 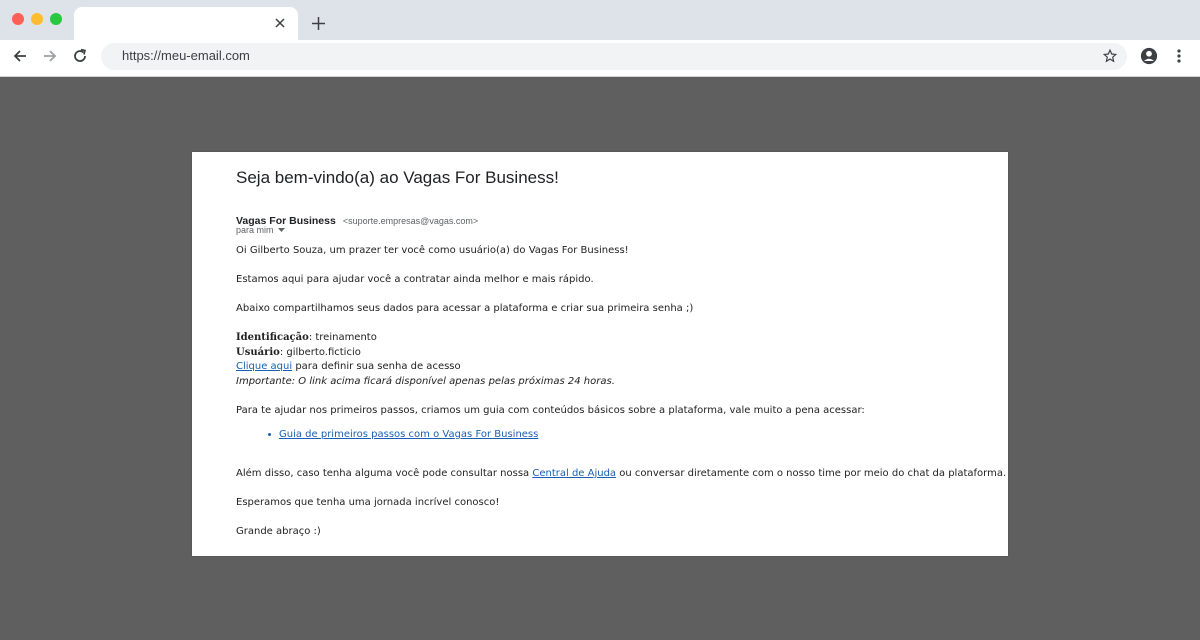 What do you see at coordinates (186, 55) in the screenshot?
I see `url-text: https://meu-email.com` at bounding box center [186, 55].